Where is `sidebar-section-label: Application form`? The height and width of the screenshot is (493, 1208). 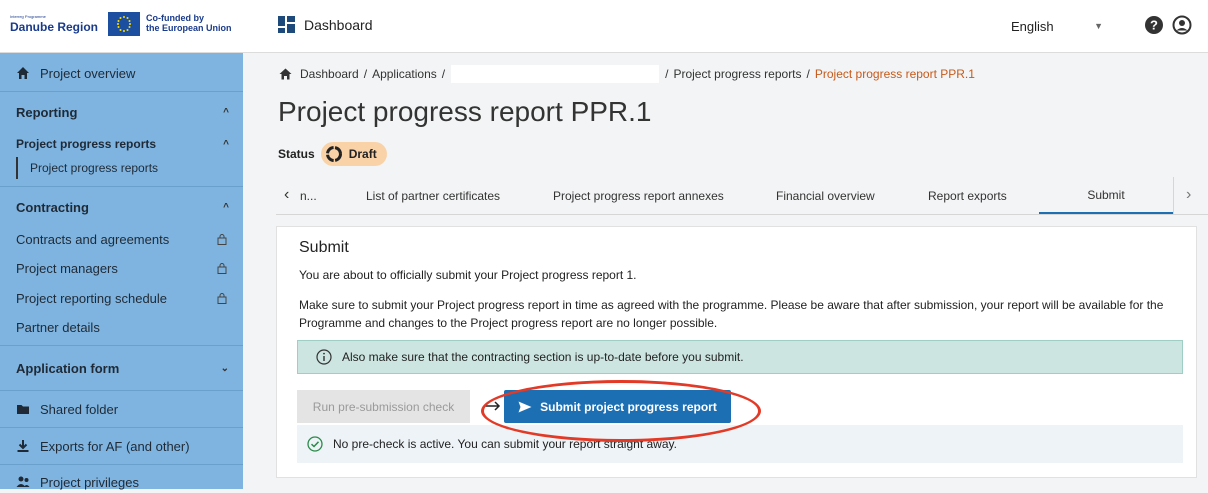 sidebar-section-label: Application form is located at coordinates (68, 368).